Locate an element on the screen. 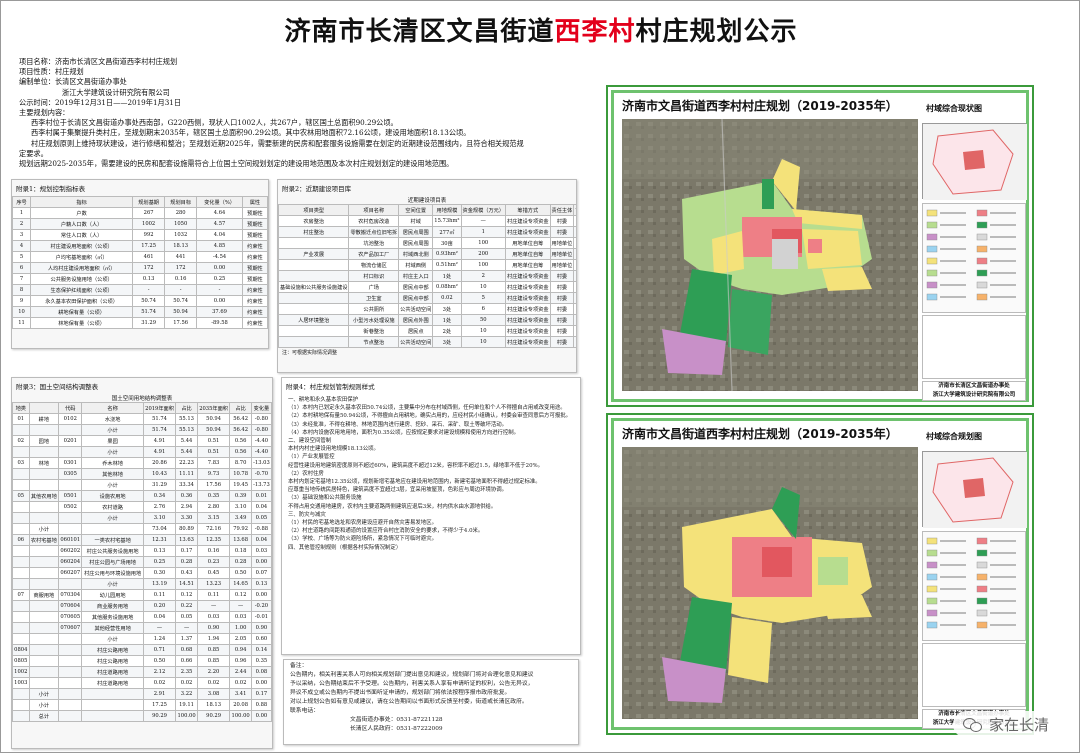 The height and width of the screenshot is (753, 1080). table-cell: 060207 is located at coordinates (70, 573).